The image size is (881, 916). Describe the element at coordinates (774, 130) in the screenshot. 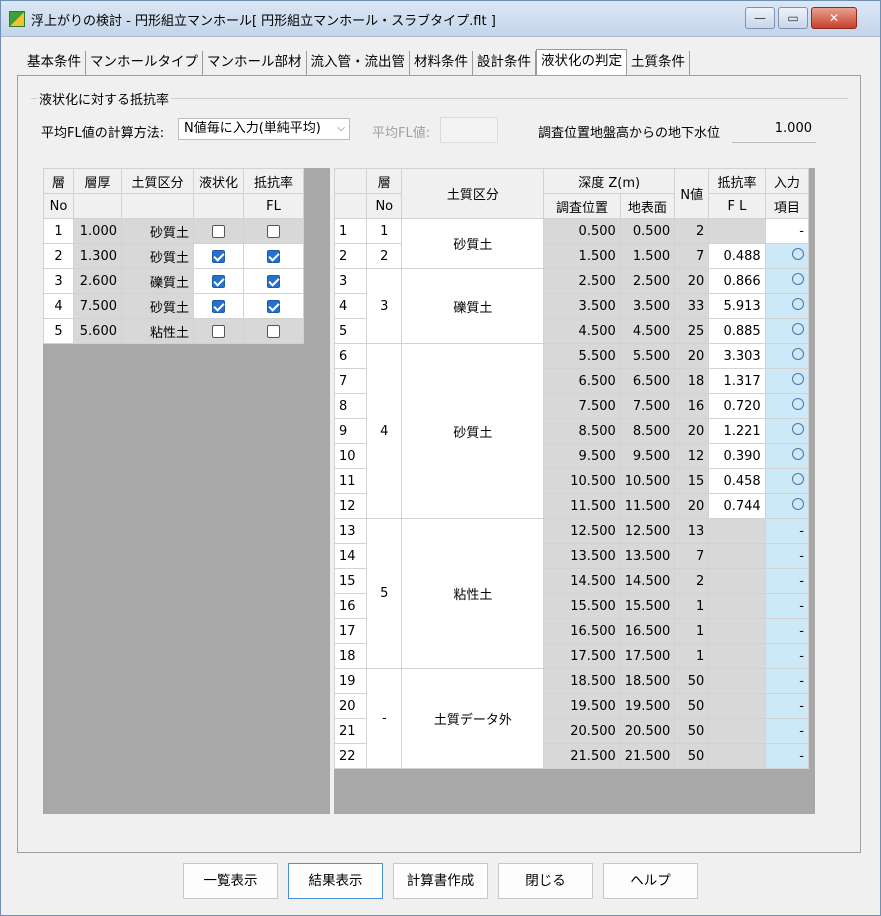

I see `groundwater-input: 1.000` at that location.